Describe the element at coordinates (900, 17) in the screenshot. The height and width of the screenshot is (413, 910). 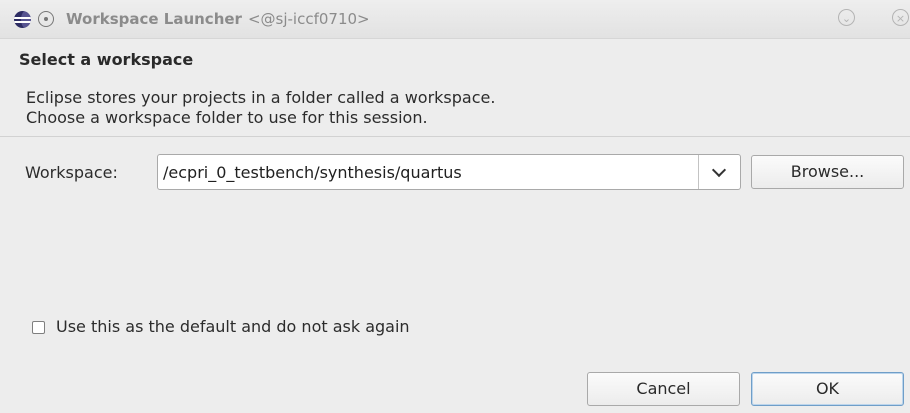
I see `close-icon: ×` at that location.